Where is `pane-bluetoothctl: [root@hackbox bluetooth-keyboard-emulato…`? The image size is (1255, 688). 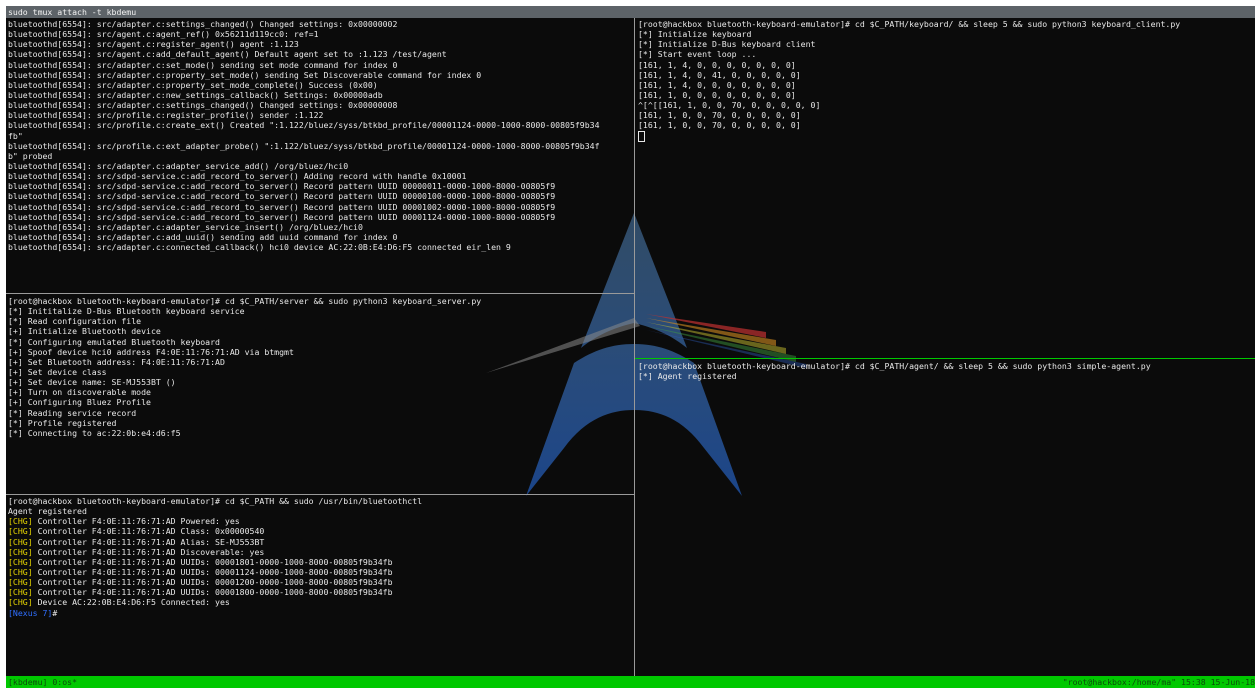 pane-bluetoothctl: [root@hackbox bluetooth-keyboard-emulato… is located at coordinates (320, 585).